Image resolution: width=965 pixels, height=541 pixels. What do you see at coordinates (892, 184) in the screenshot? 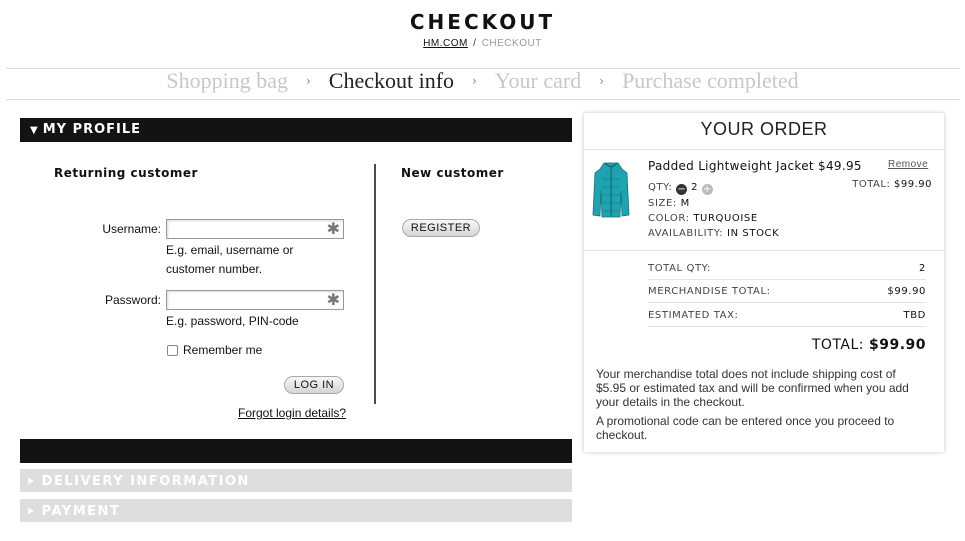
I see `line-total: TOTAL: $99.90` at bounding box center [892, 184].